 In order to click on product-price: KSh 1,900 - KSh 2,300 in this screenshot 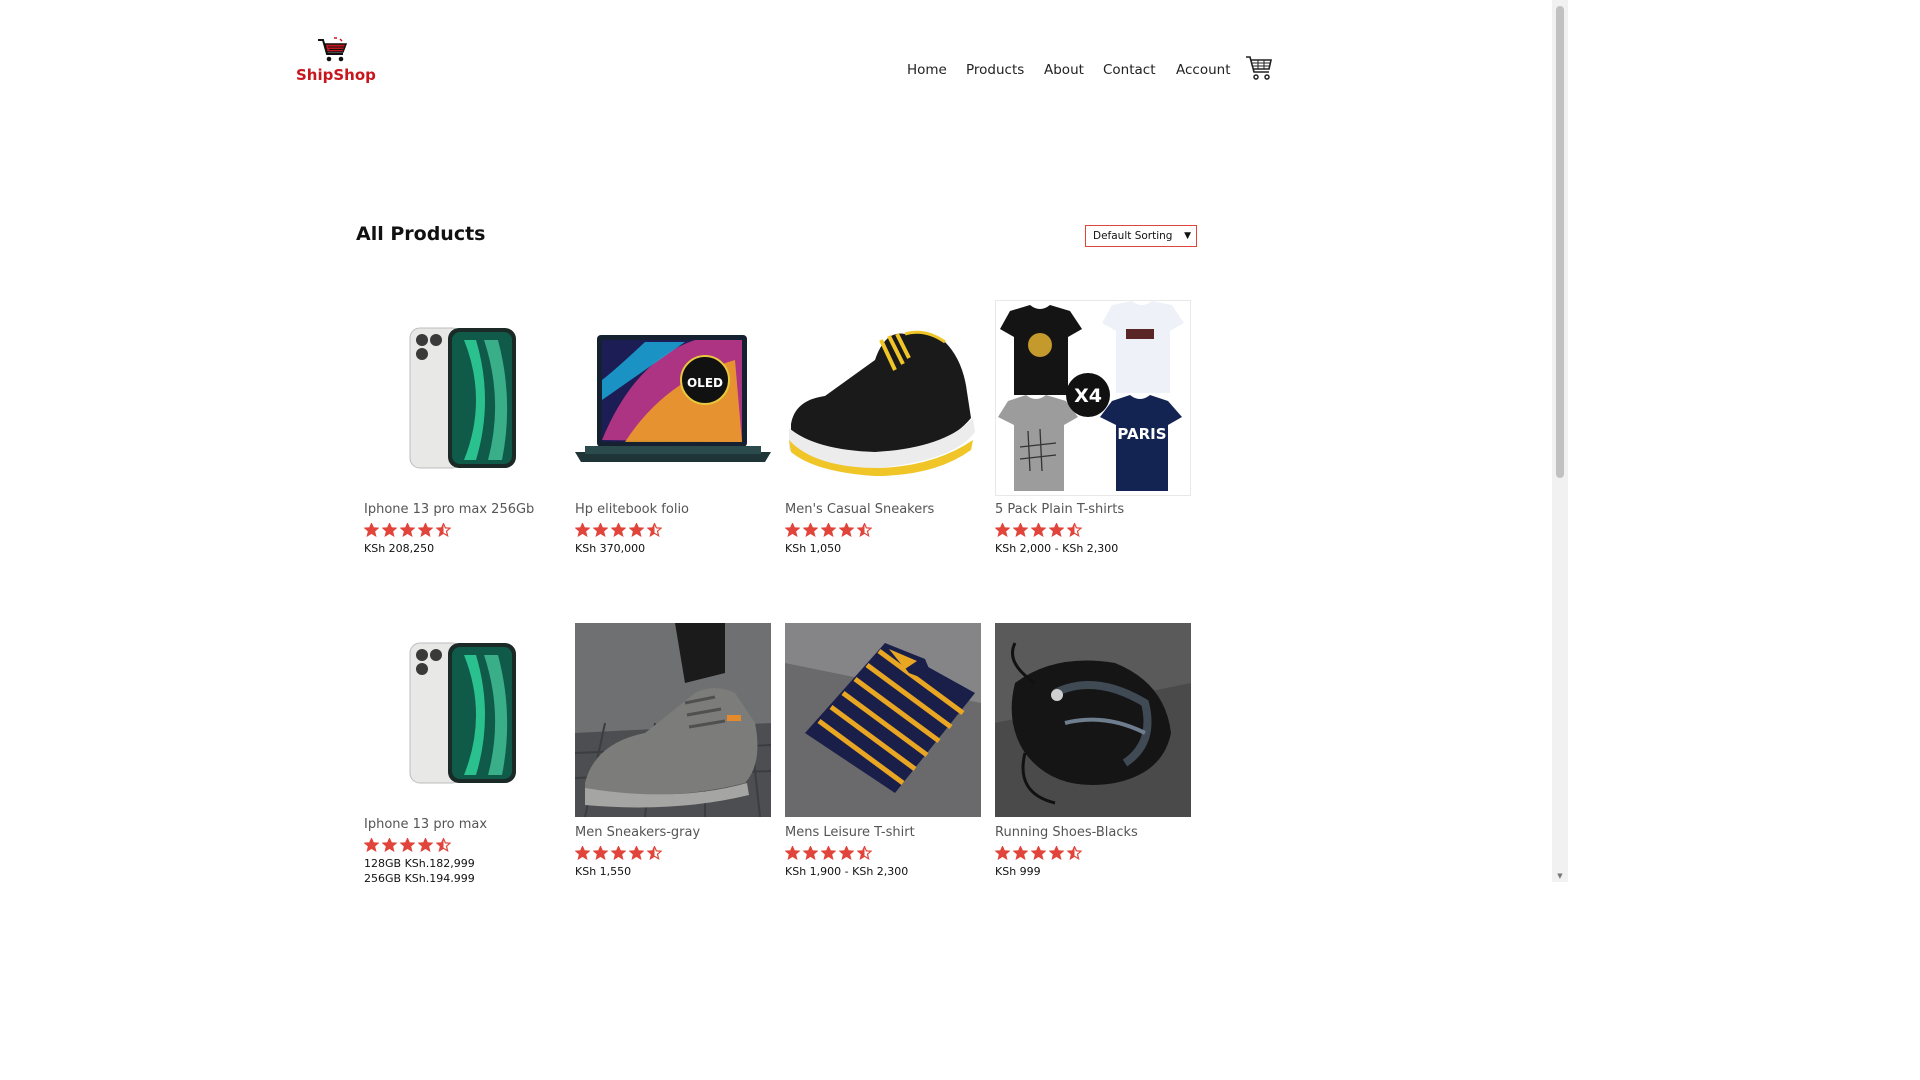, I will do `click(847, 871)`.